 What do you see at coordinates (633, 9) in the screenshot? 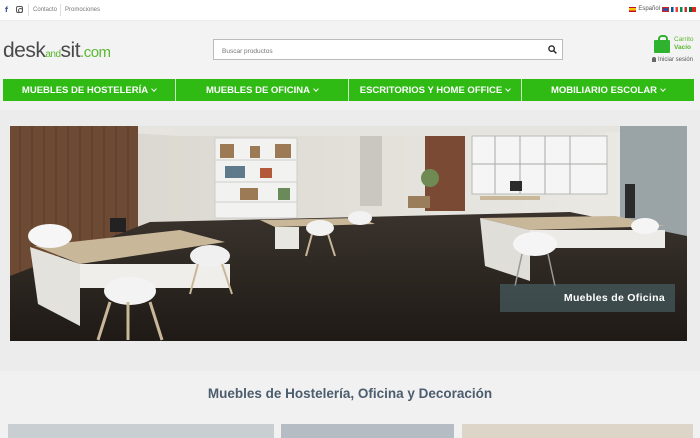
I see `spain-flag-icon` at bounding box center [633, 9].